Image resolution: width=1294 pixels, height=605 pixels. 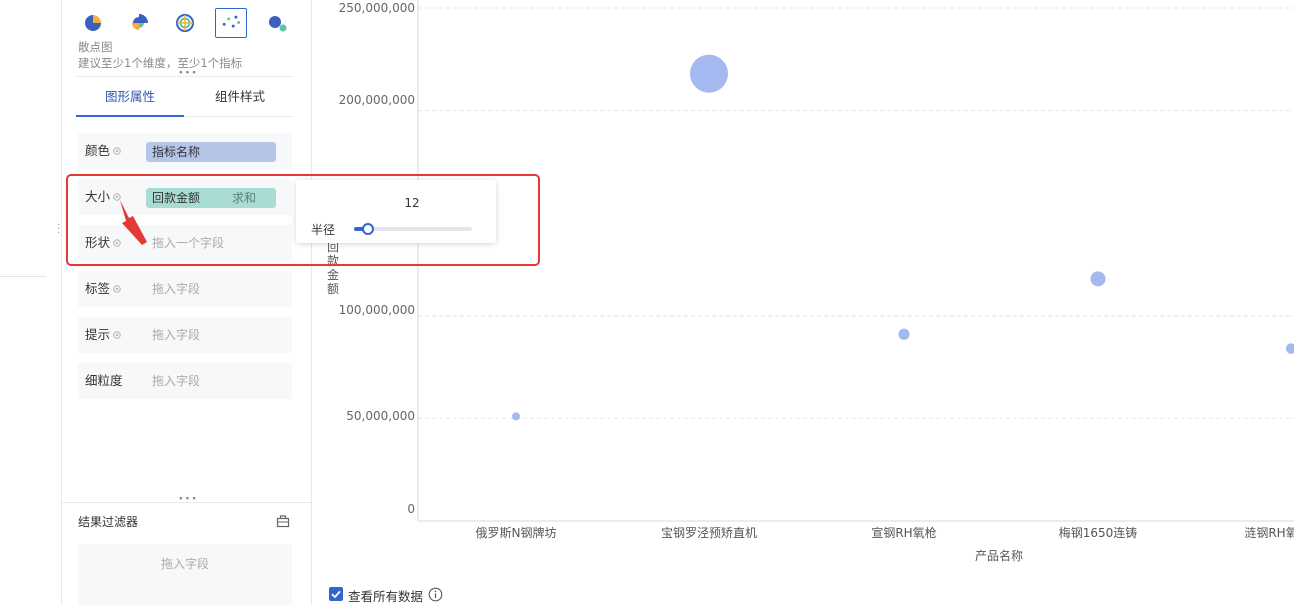 I want to click on x-tick-label: 宝钢罗泾预矫直机, so click(x=709, y=533).